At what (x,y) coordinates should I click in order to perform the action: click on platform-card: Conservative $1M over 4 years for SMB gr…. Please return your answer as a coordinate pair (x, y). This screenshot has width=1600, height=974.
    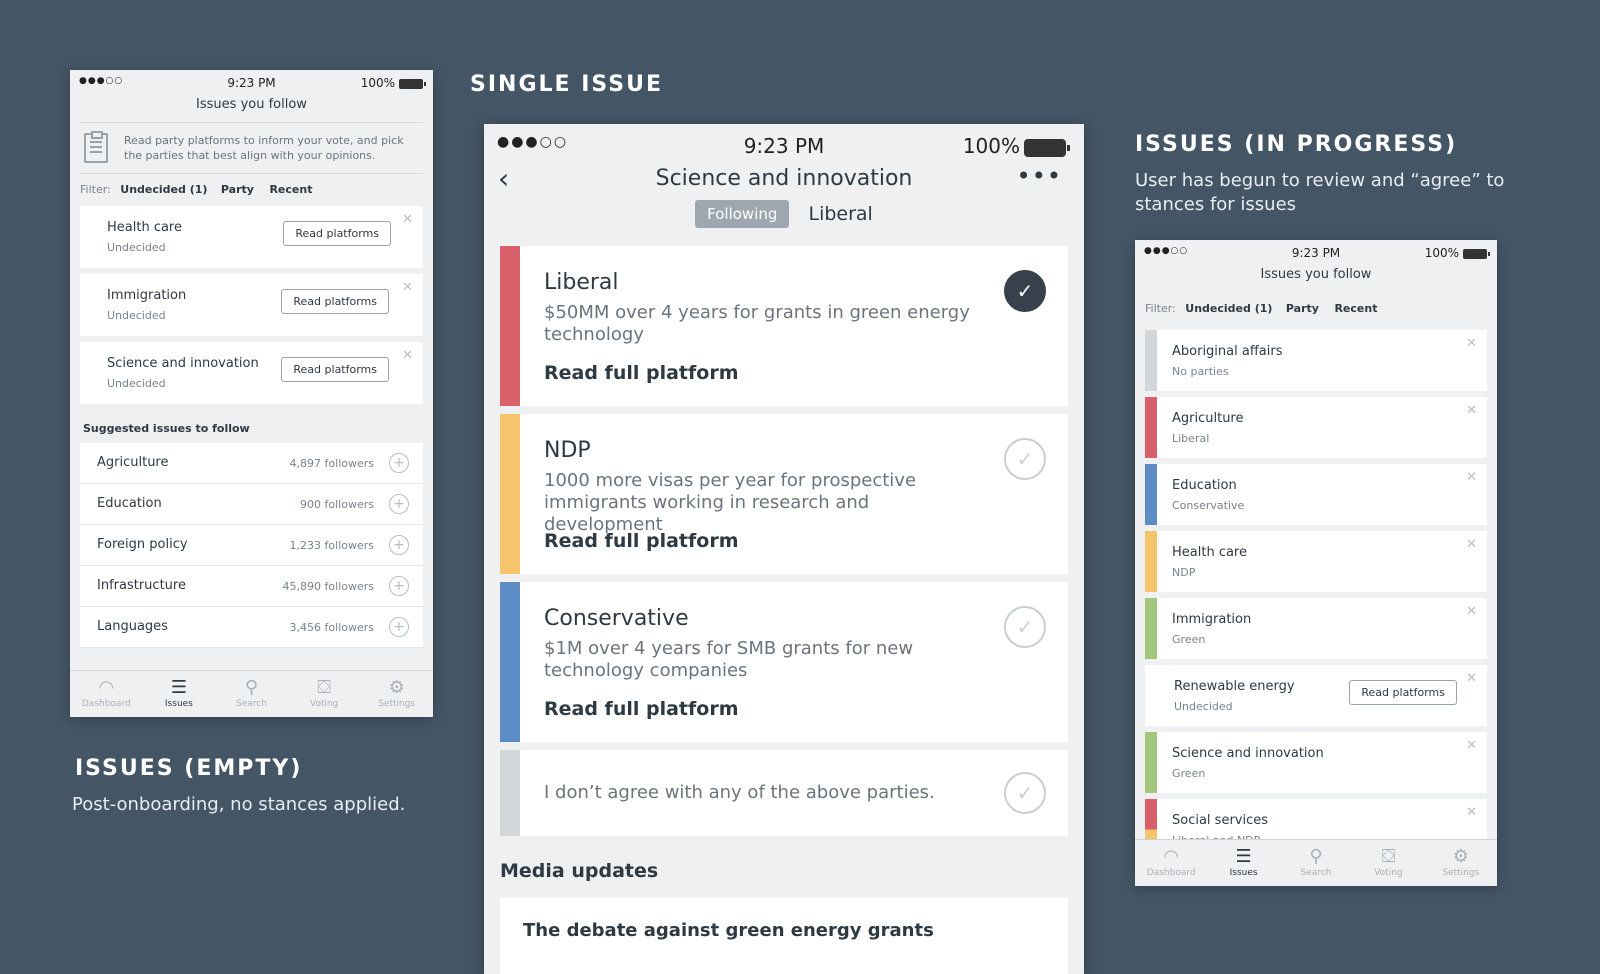
    Looking at the image, I should click on (784, 662).